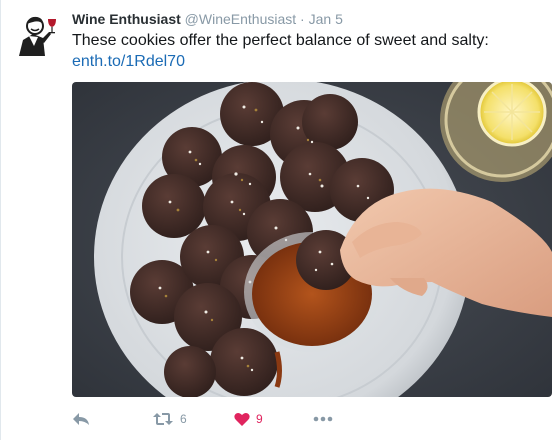 Image resolution: width=557 pixels, height=440 pixels. What do you see at coordinates (242, 419) in the screenshot?
I see `heart-icon` at bounding box center [242, 419].